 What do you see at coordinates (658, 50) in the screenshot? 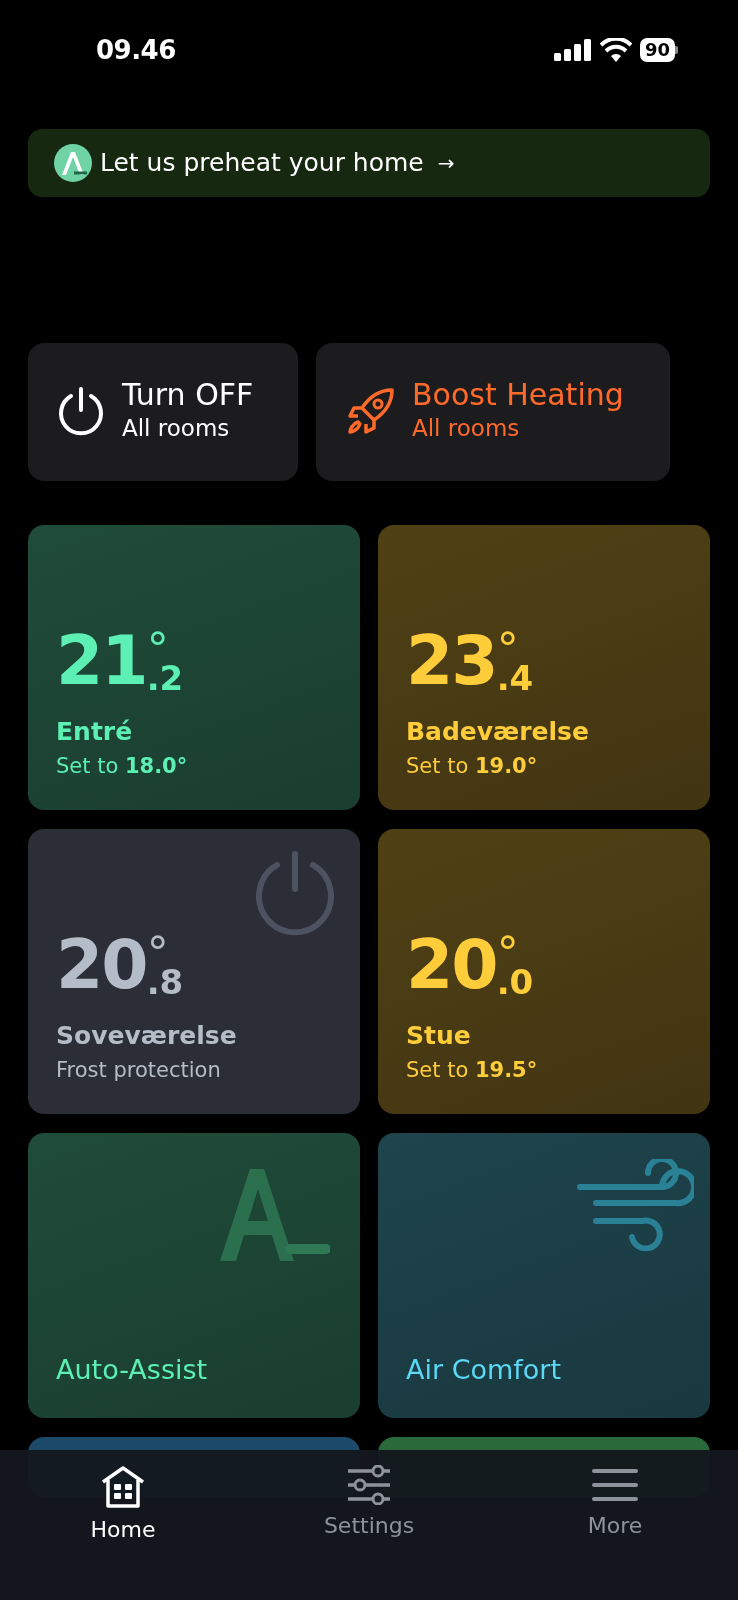
I see `battery-icon: 90` at bounding box center [658, 50].